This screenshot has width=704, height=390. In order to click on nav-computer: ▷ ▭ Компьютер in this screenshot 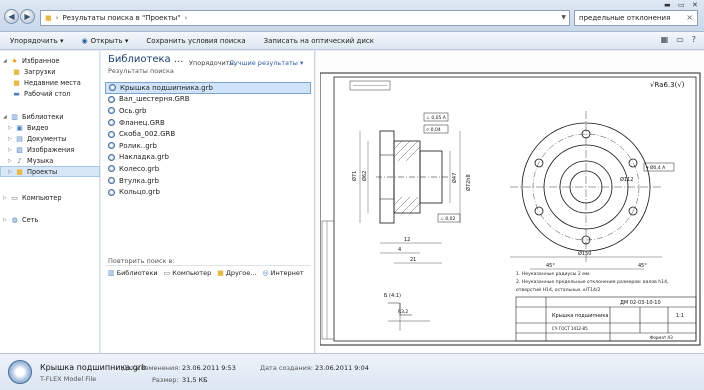, I will do `click(50, 197)`.